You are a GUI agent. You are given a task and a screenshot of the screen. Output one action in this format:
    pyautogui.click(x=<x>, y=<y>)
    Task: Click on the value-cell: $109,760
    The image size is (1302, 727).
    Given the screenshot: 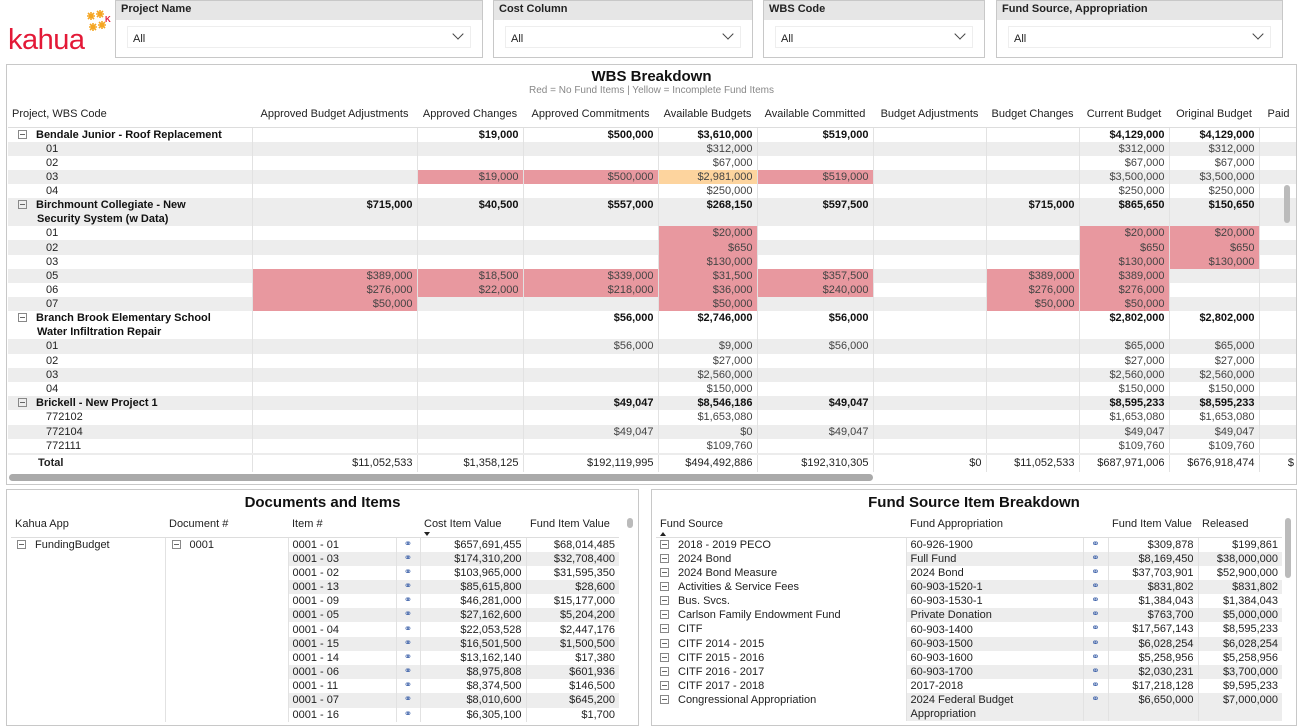 What is the action you would take?
    pyautogui.click(x=707, y=446)
    